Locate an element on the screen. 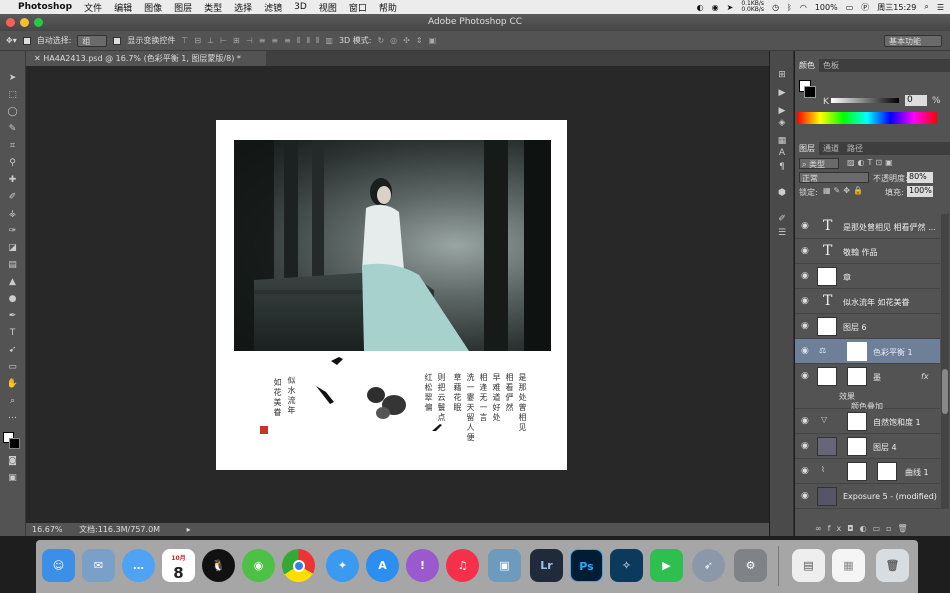 Image resolution: width=950 pixels, height=593 pixels. menu-edit: 编辑 is located at coordinates (123, 7).